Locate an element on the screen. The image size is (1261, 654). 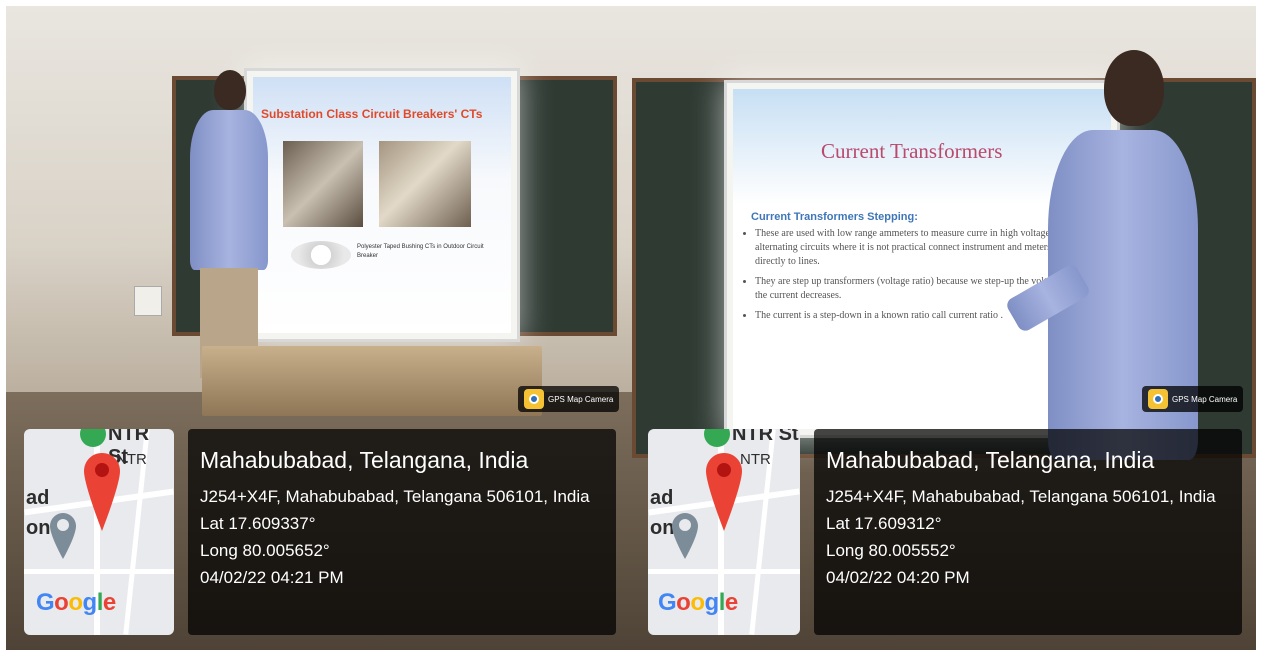
slide-title: Current Transformers is located at coordinates (912, 151).